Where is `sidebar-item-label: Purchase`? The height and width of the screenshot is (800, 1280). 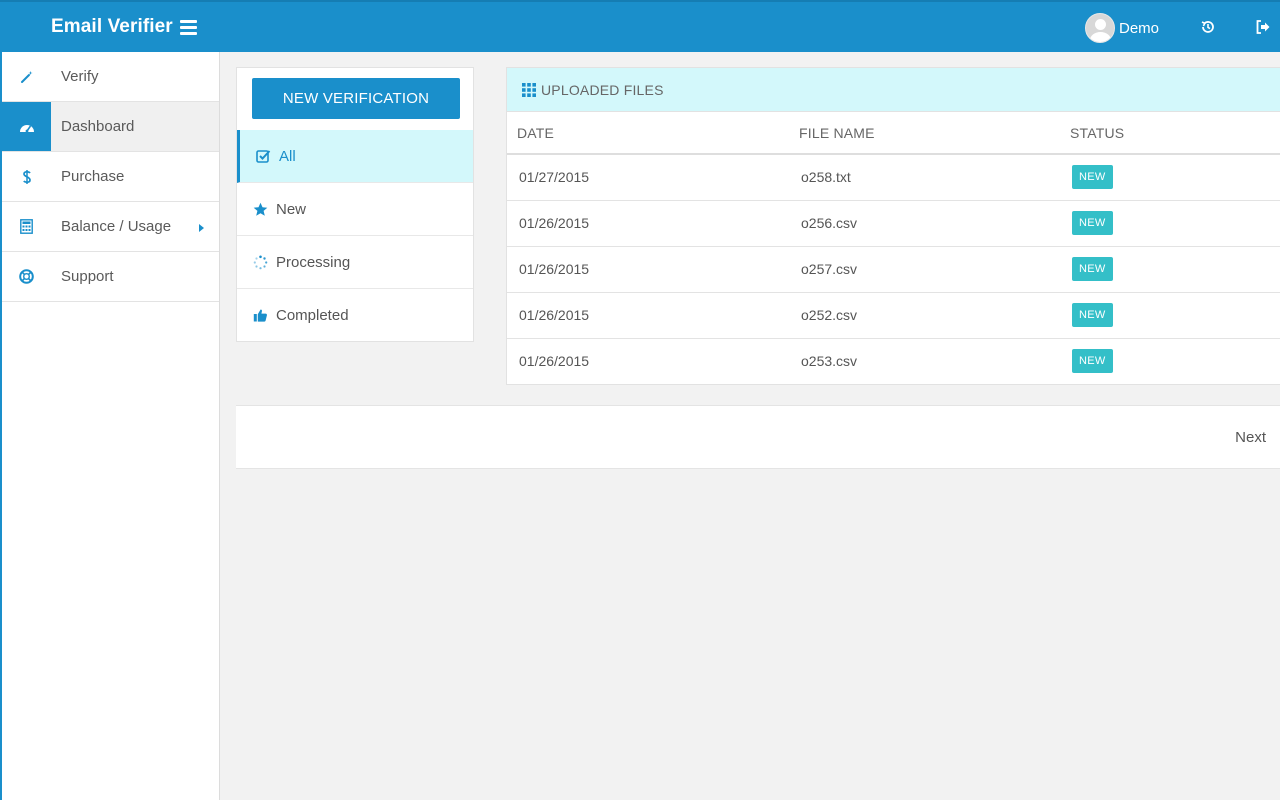
sidebar-item-label: Purchase is located at coordinates (93, 176).